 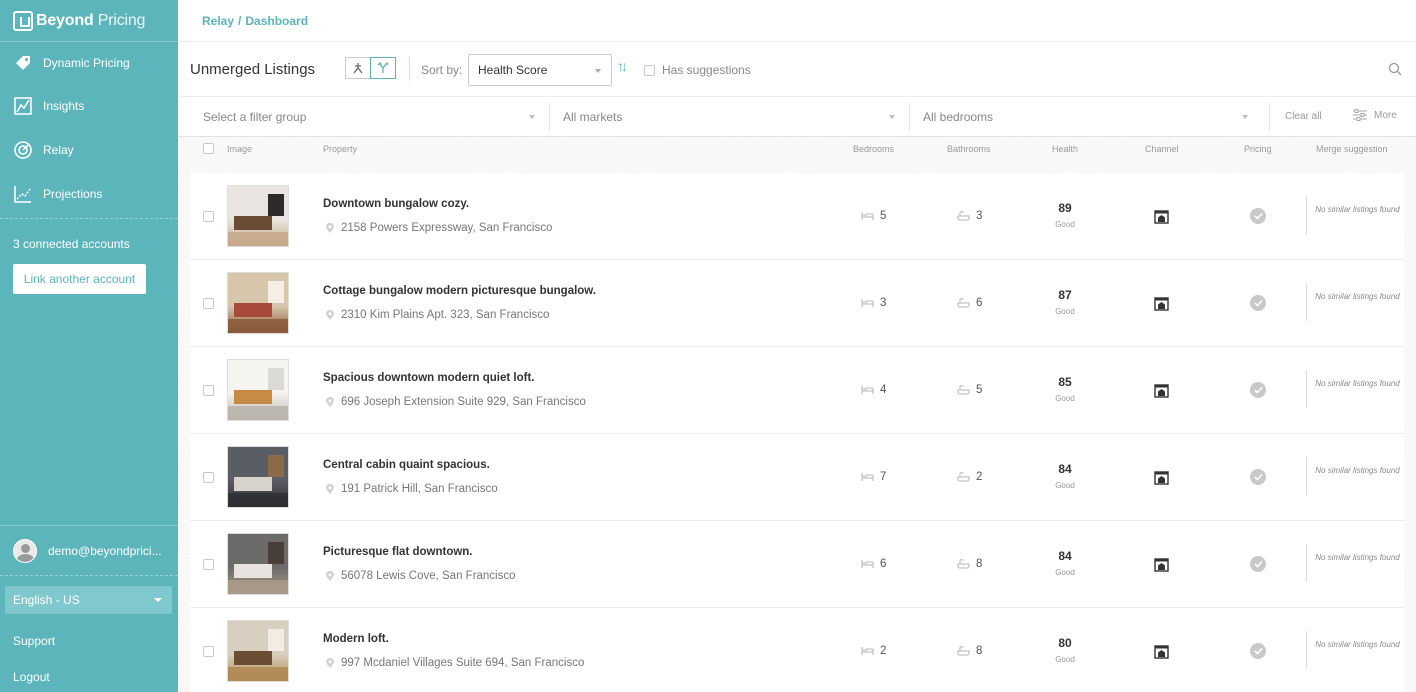 I want to click on language-select: English - US, so click(x=88, y=600).